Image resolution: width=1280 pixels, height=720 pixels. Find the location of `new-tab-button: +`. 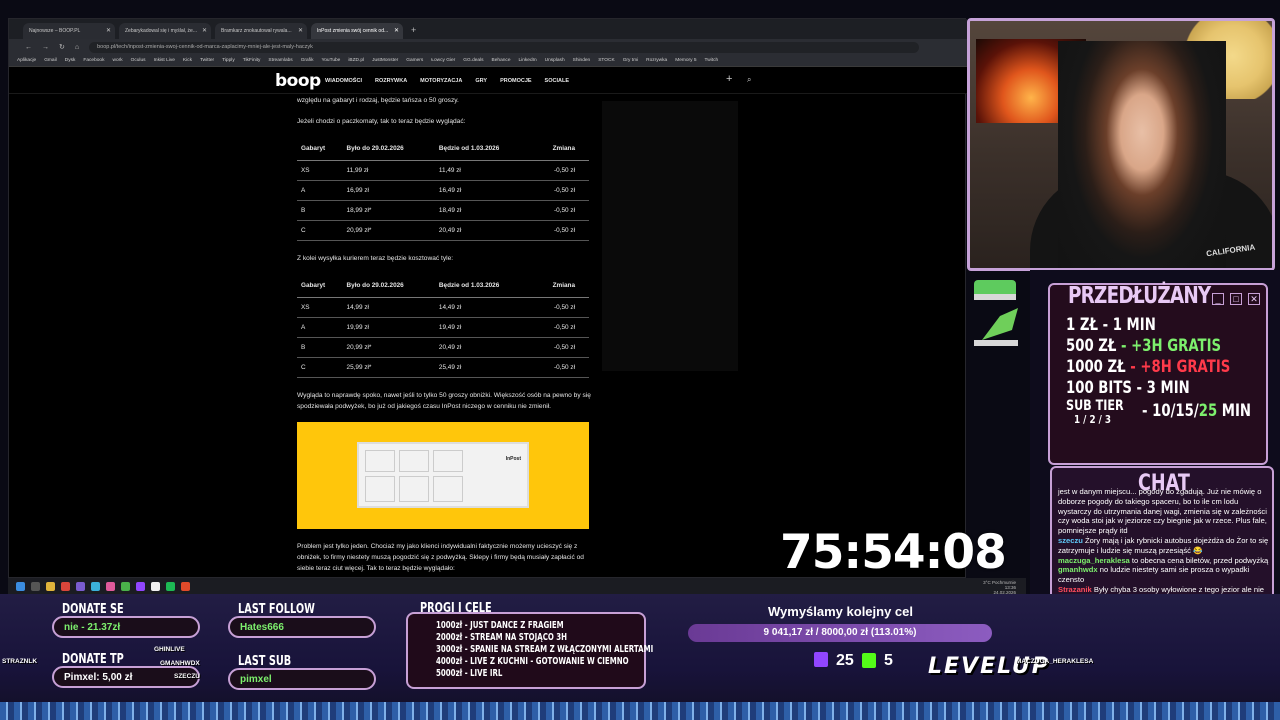

new-tab-button: + is located at coordinates (413, 31).